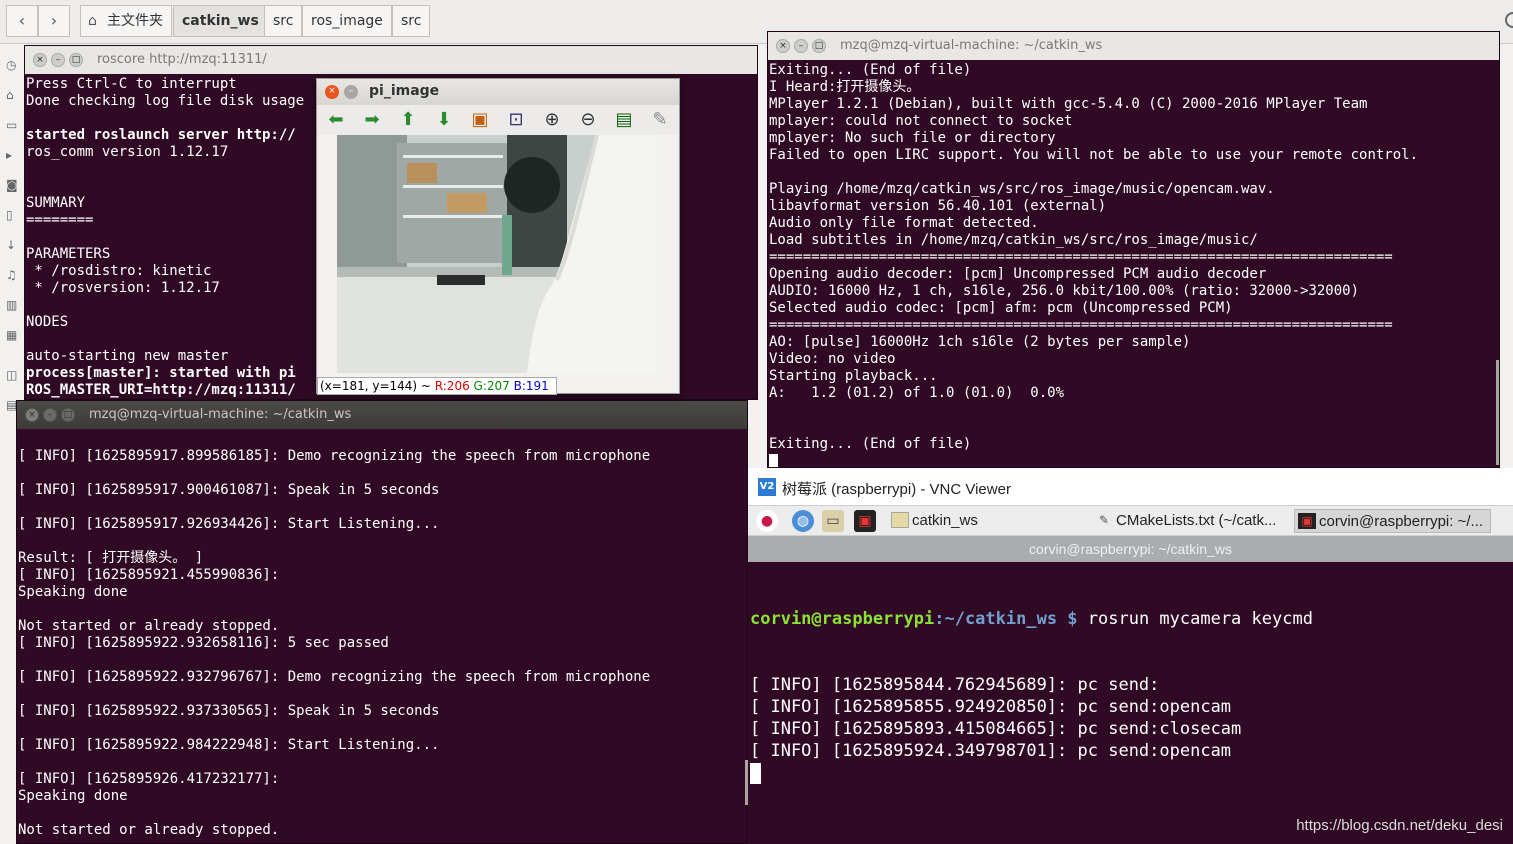 This screenshot has height=844, width=1513. What do you see at coordinates (865, 521) in the screenshot?
I see `terminal-launcher-icon: ▣` at bounding box center [865, 521].